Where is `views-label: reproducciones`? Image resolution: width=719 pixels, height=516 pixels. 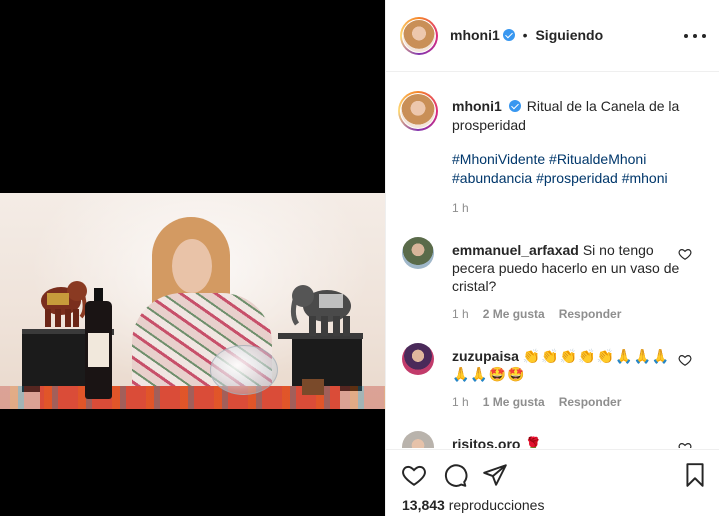
views-label: reproducciones is located at coordinates (496, 505).